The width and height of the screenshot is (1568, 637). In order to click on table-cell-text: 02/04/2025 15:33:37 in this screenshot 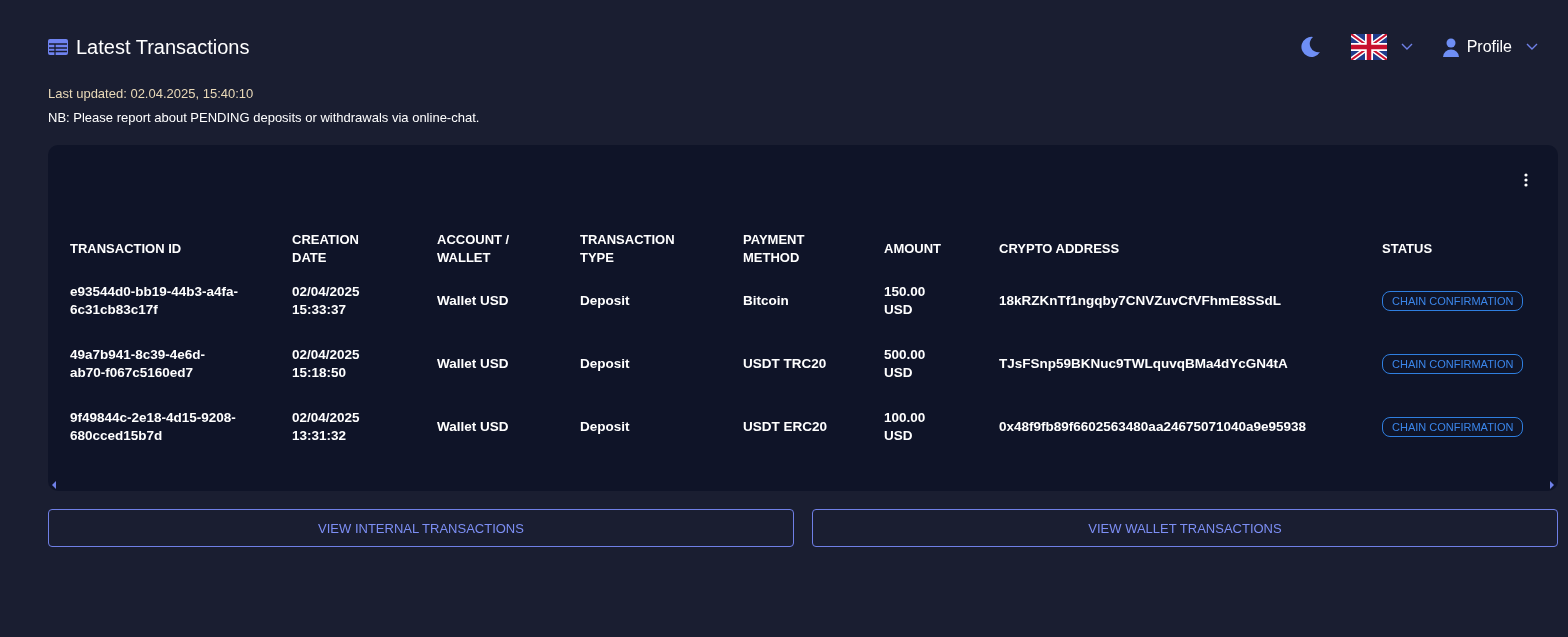, I will do `click(326, 300)`.